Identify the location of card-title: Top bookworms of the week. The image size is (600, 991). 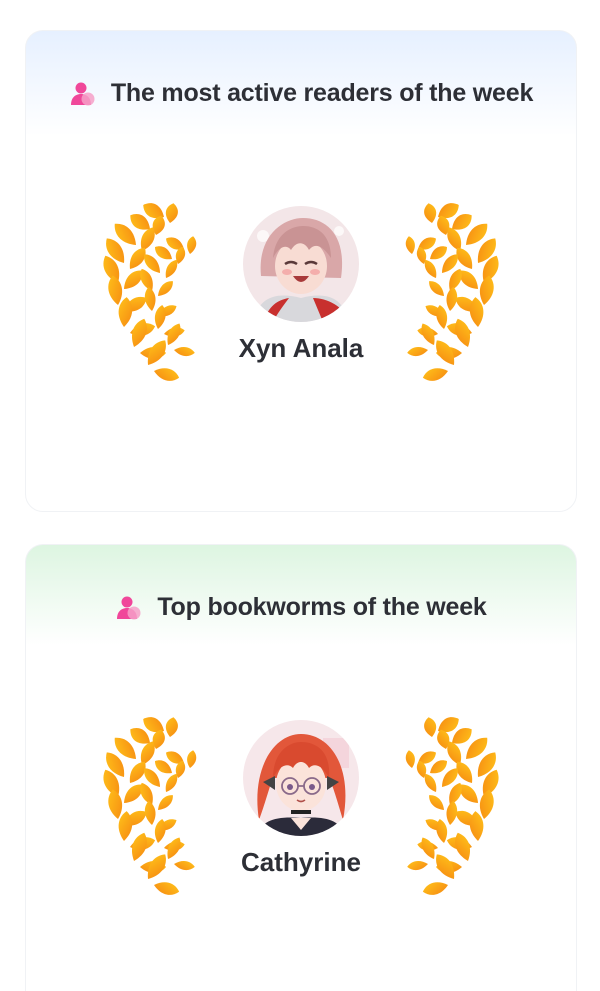
(322, 607).